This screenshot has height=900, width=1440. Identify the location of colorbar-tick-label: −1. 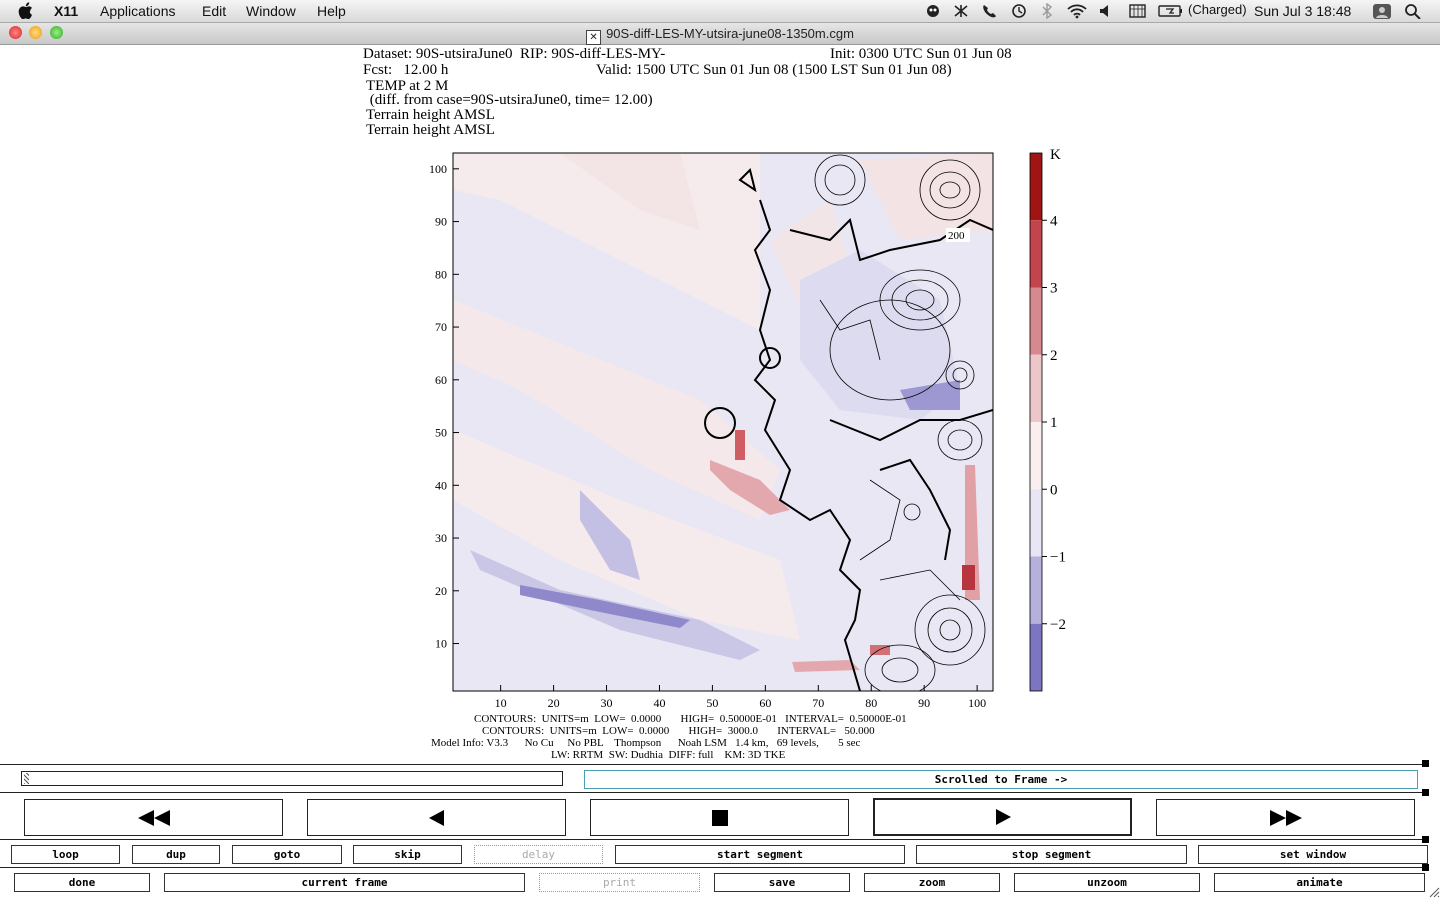
(1058, 558).